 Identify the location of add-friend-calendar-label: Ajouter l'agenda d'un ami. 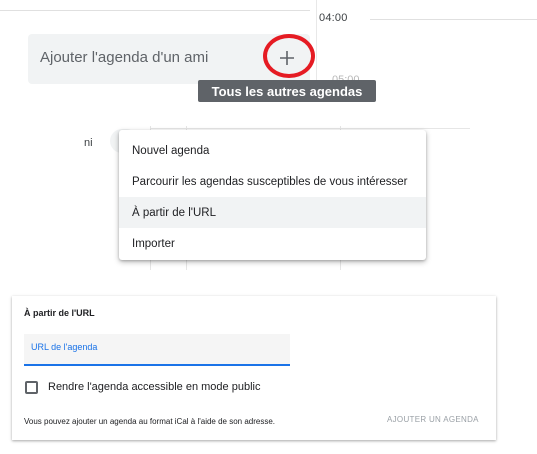
(124, 57).